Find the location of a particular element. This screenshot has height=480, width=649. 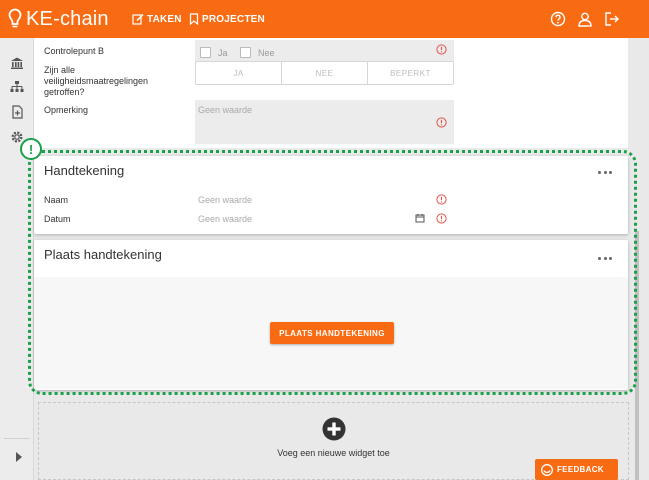

option-nee-button: NEE is located at coordinates (325, 73).